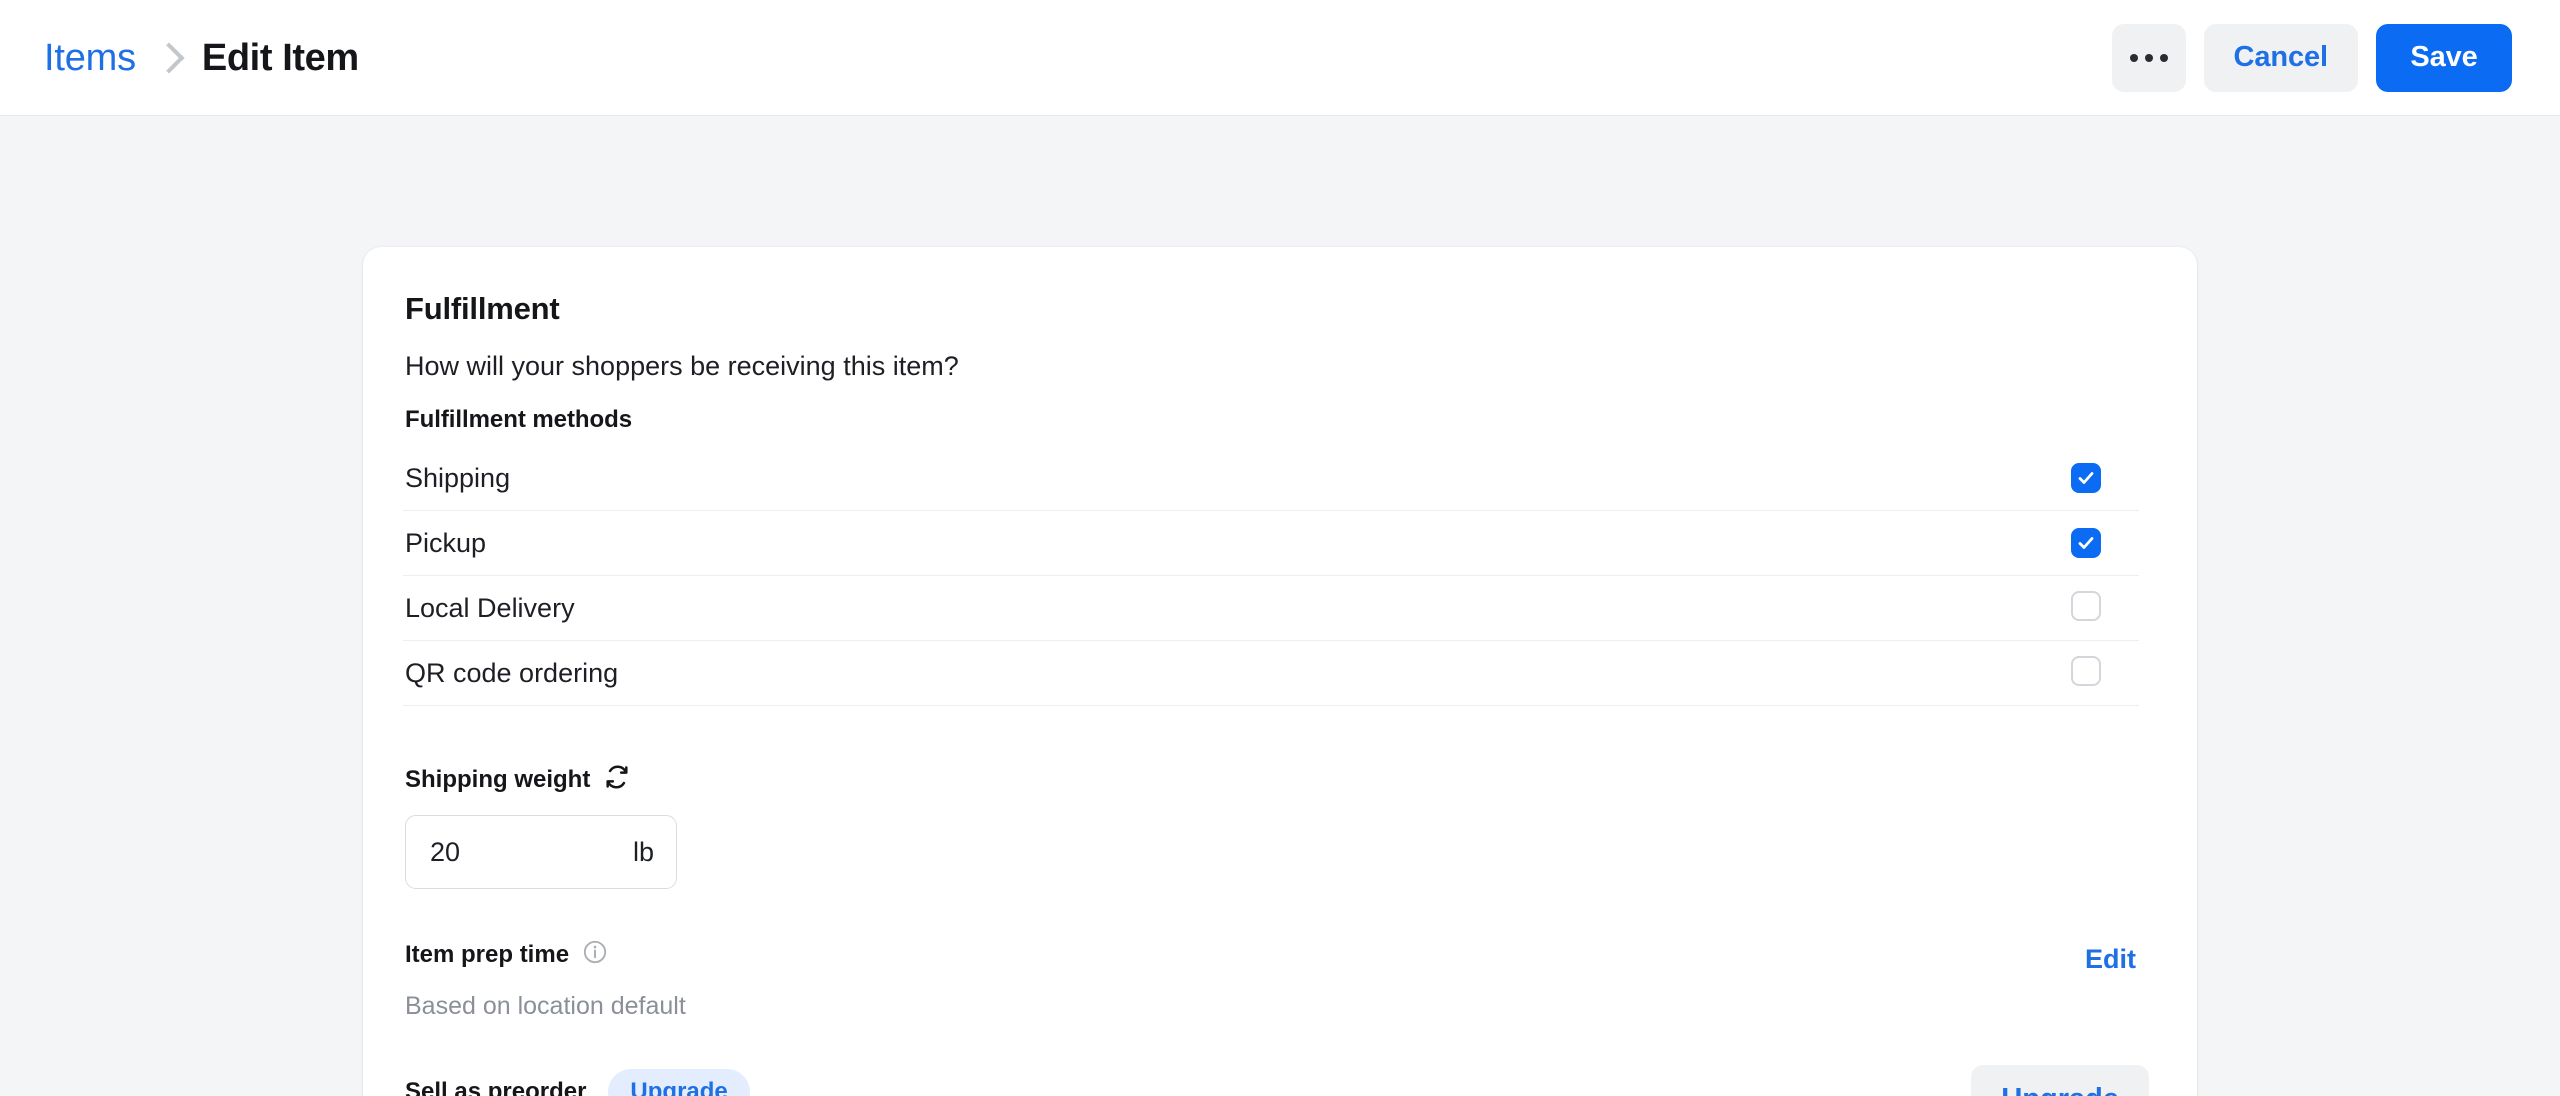 This screenshot has width=2560, height=1096. Describe the element at coordinates (280, 57) in the screenshot. I see `page-title: Edit Item` at that location.